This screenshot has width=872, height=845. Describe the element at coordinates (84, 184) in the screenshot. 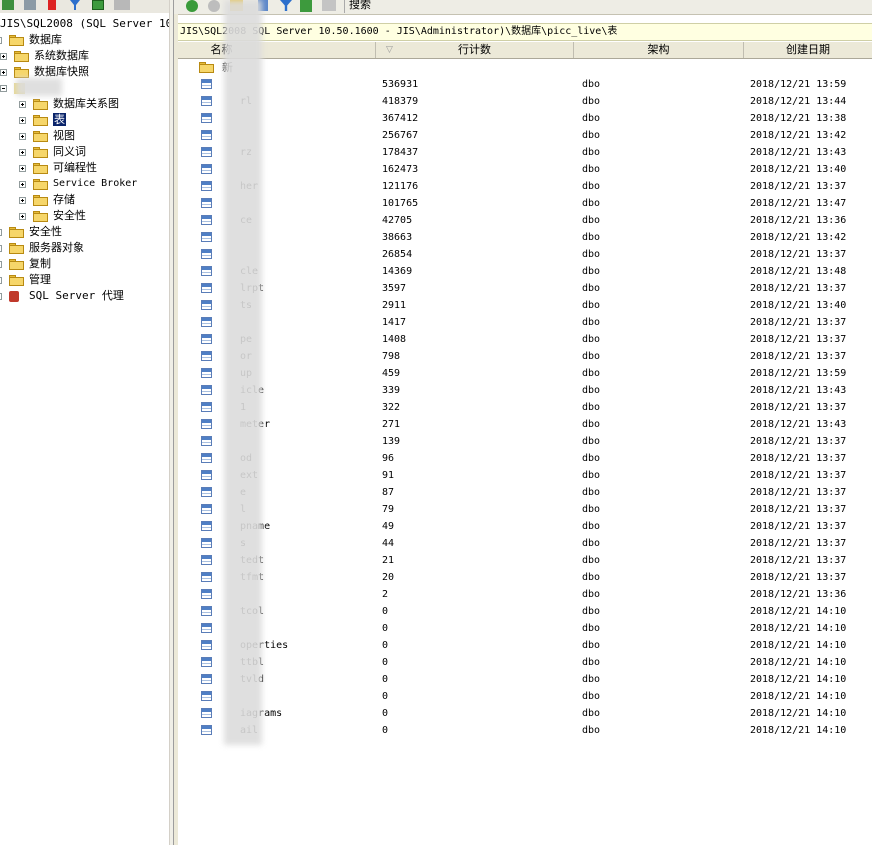

I see `tree-node: Service Broker` at that location.